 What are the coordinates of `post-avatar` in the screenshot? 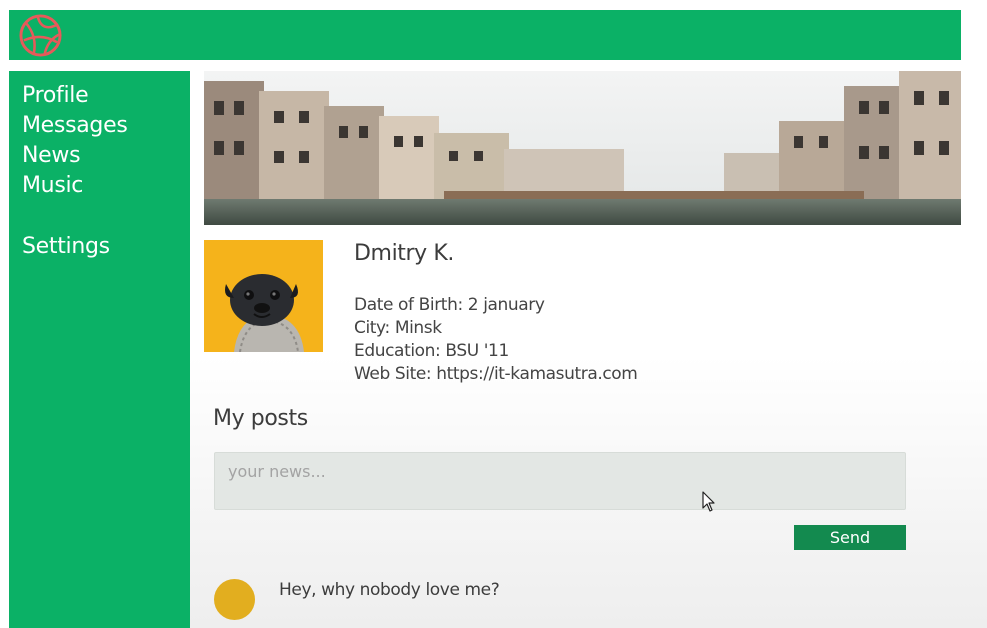 It's located at (234, 599).